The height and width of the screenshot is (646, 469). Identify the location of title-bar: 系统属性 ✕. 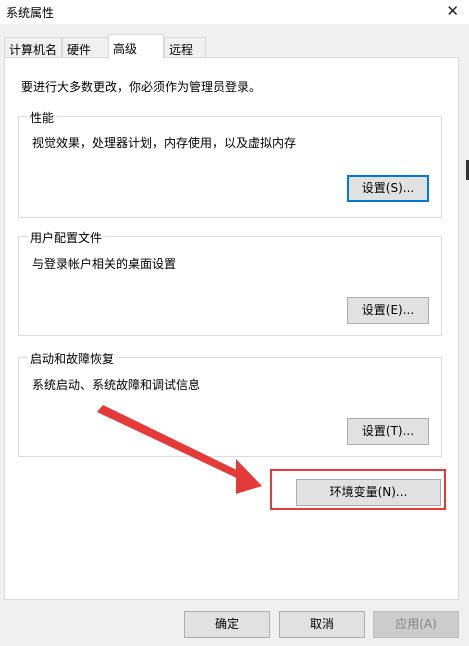
(234, 12).